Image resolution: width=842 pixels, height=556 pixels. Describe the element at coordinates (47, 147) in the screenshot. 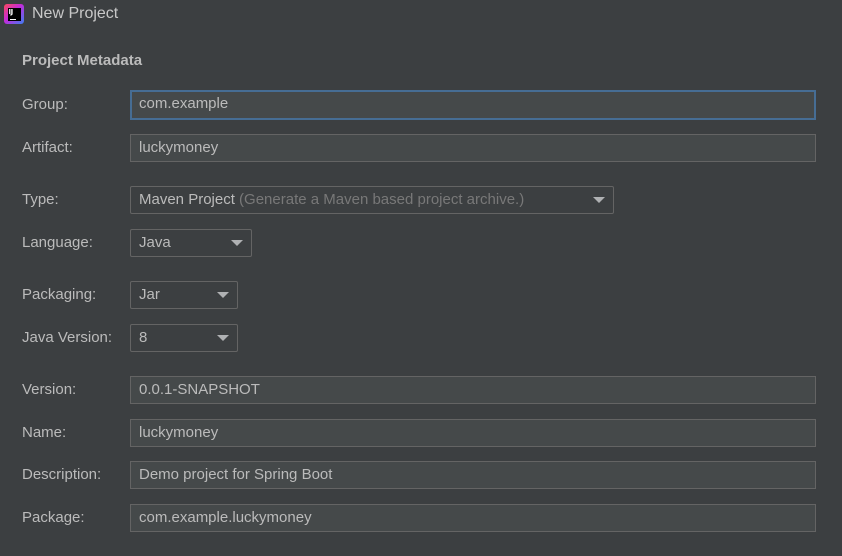

I see `artifact-label: Artifact:` at that location.